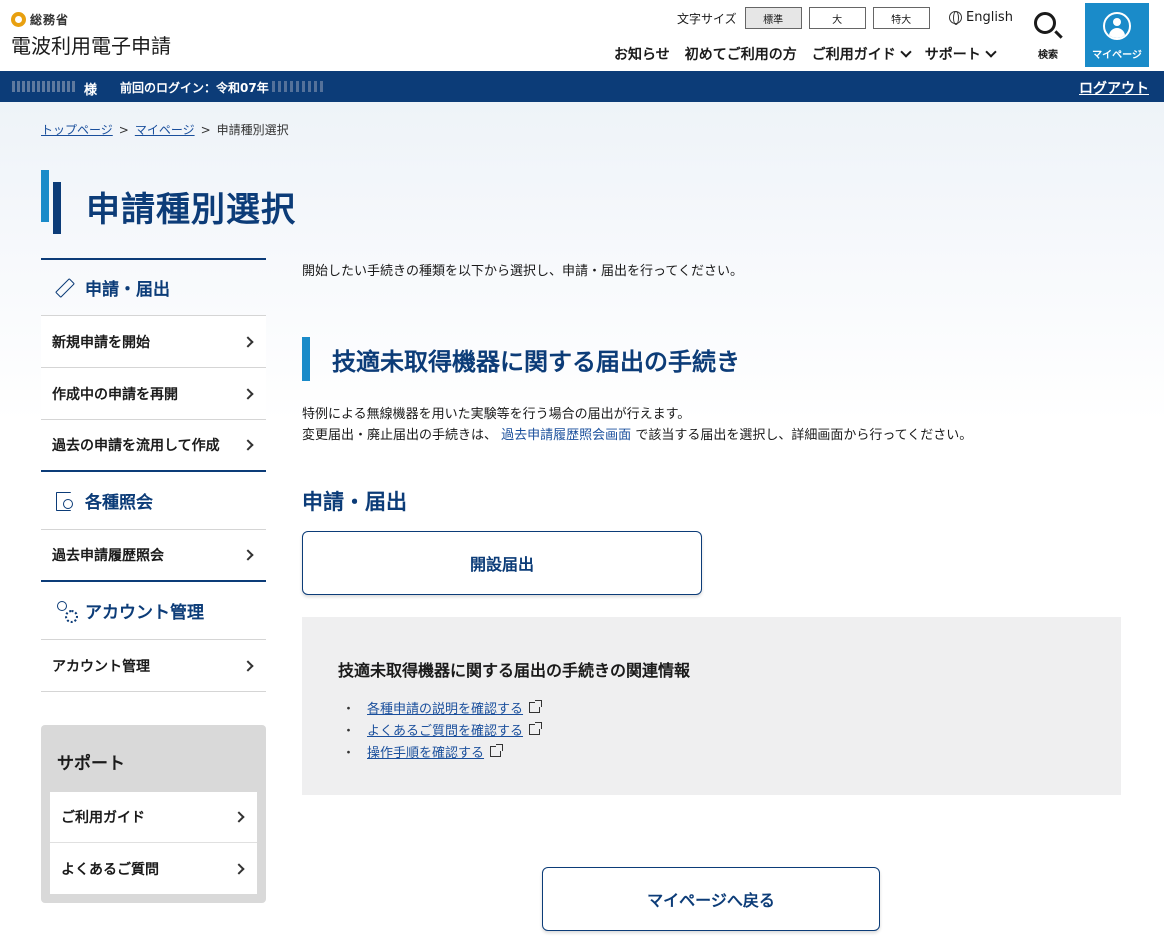 The image size is (1164, 940). I want to click on nav-first-time: 初めてご利用の方, so click(741, 54).